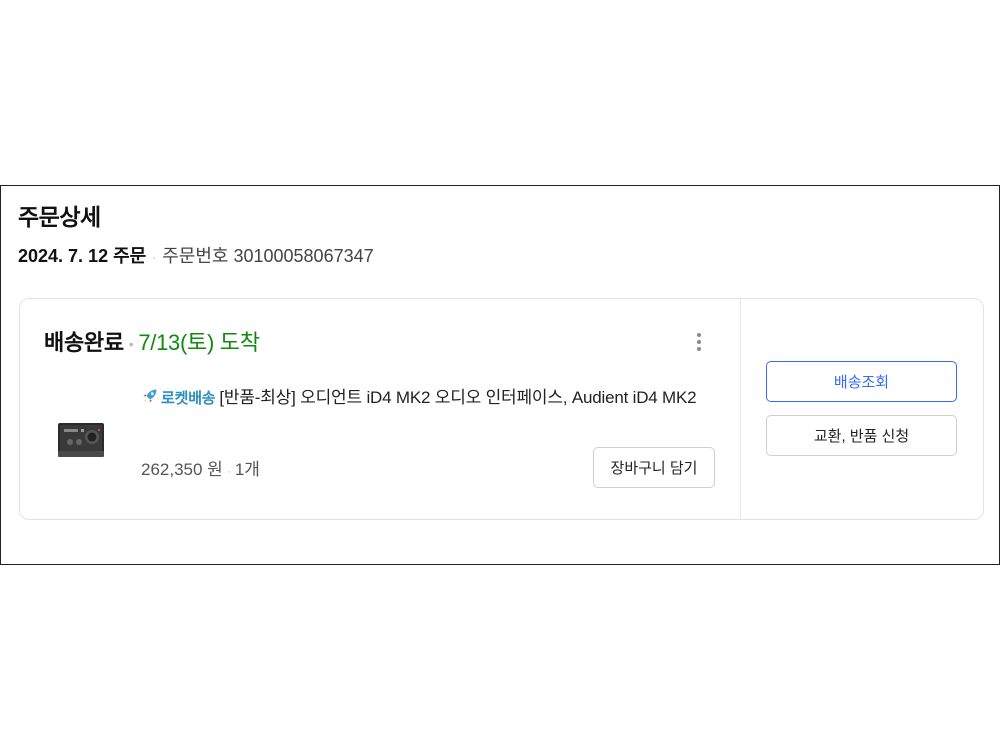  I want to click on order-summary: 2024. 7. 12 주문 · 주문번호 30100058067347, so click(196, 255).